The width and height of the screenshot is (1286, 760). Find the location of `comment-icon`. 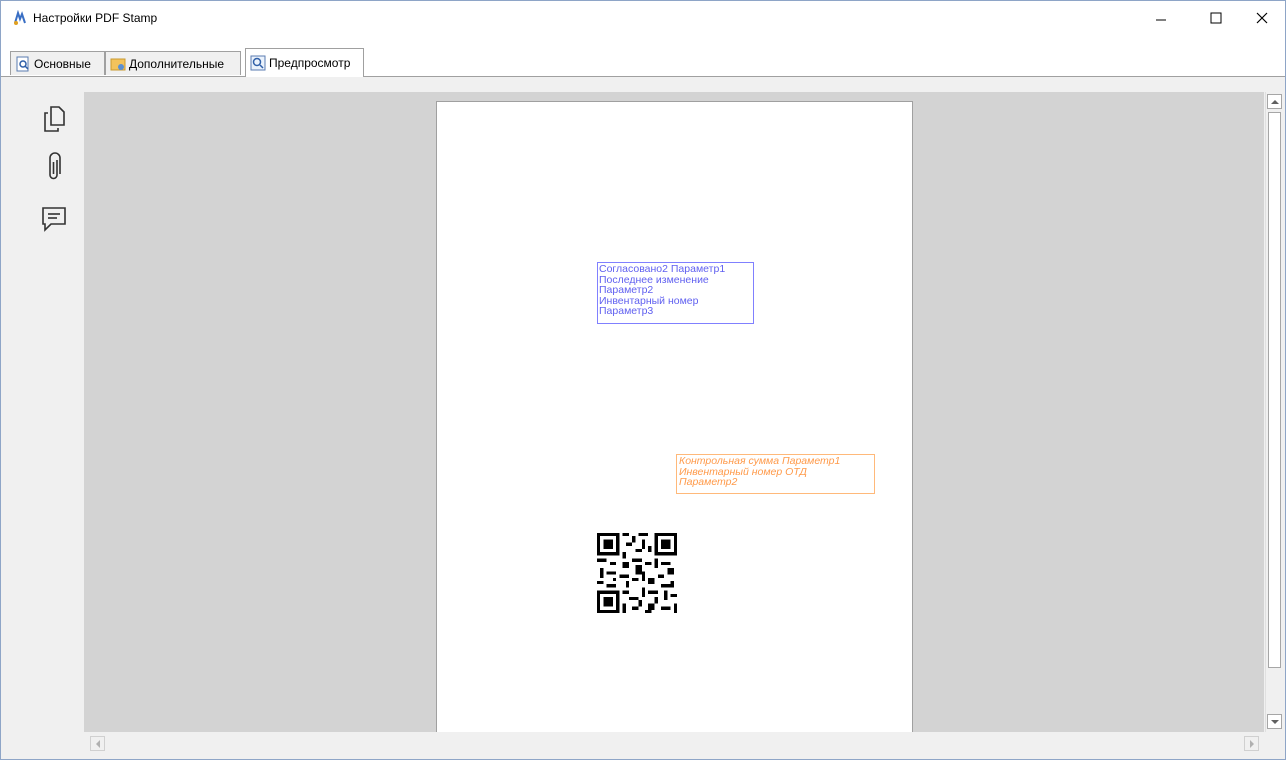

comment-icon is located at coordinates (54, 219).